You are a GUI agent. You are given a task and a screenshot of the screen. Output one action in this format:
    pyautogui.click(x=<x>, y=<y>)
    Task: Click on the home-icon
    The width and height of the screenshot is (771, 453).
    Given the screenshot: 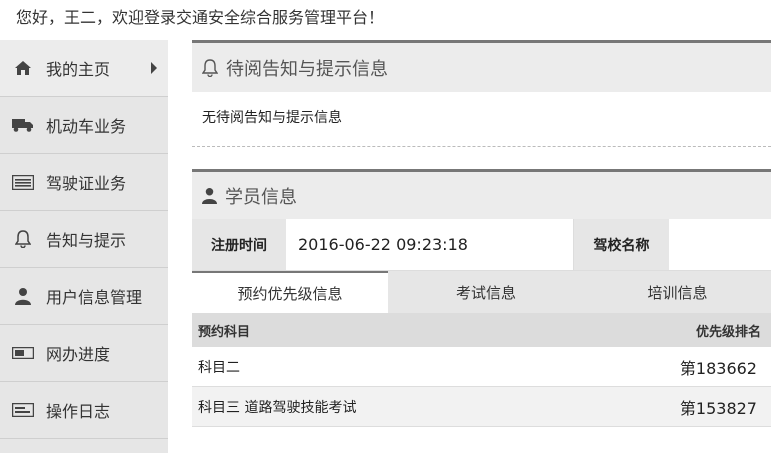 What is the action you would take?
    pyautogui.click(x=23, y=68)
    